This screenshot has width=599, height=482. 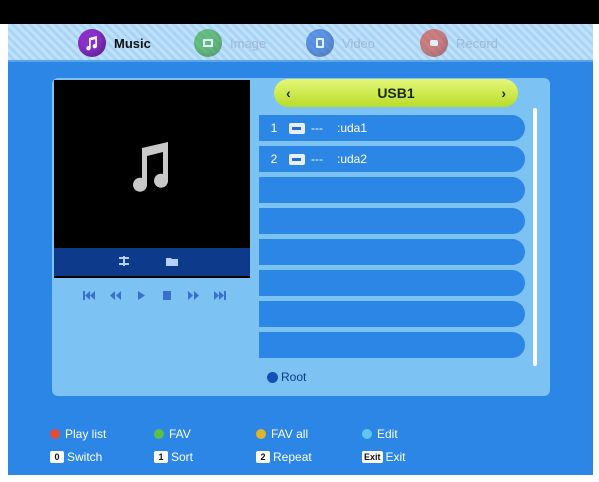 I want to click on tab-record-label: Record, so click(x=477, y=43).